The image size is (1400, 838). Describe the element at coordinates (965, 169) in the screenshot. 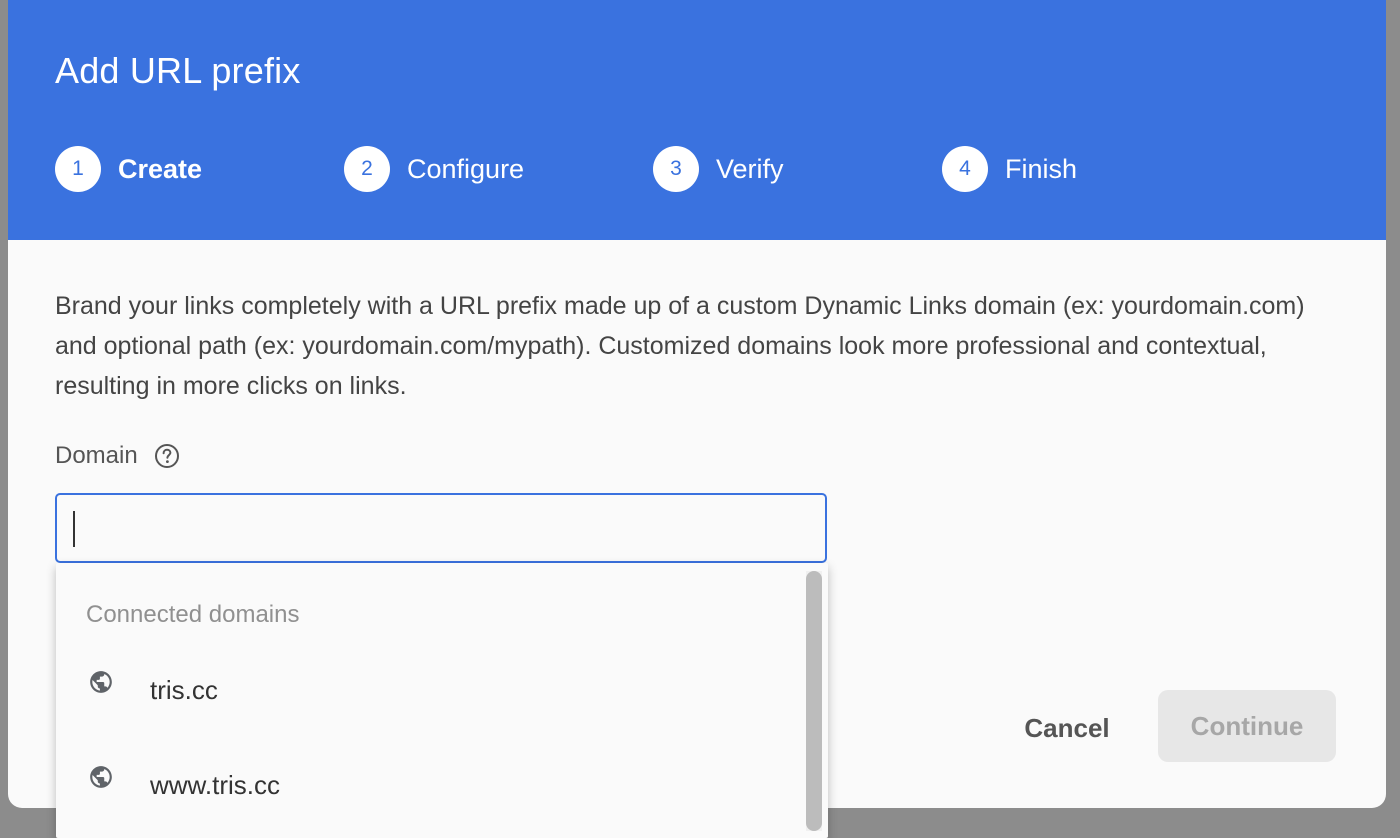

I see `step-number: 4` at that location.